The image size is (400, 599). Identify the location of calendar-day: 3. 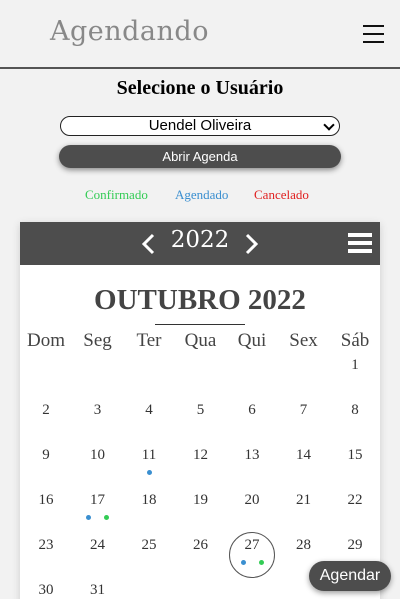
(98, 415).